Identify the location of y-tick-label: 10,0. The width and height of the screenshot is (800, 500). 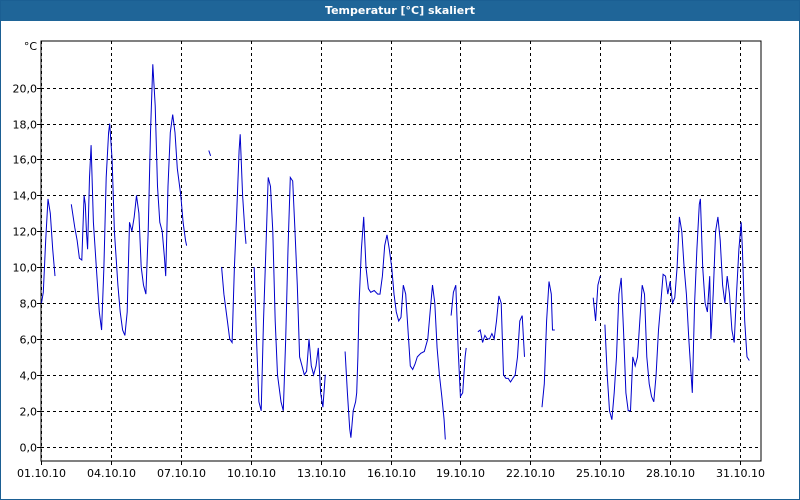
(25, 268).